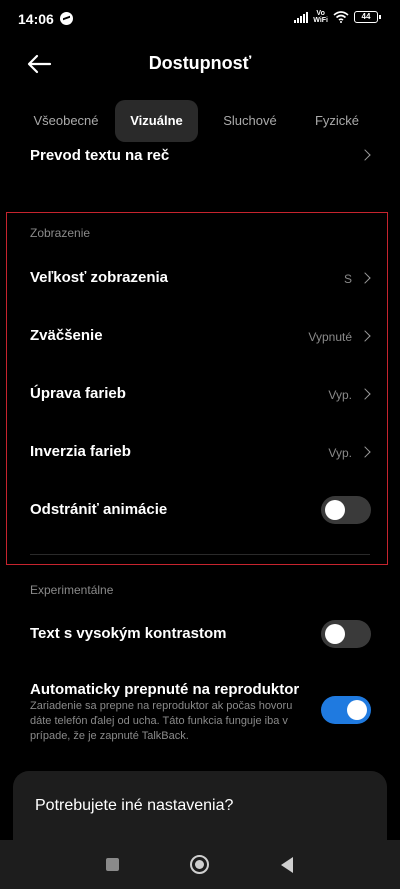  I want to click on tab-vseobecne: Všeobecné, so click(66, 121).